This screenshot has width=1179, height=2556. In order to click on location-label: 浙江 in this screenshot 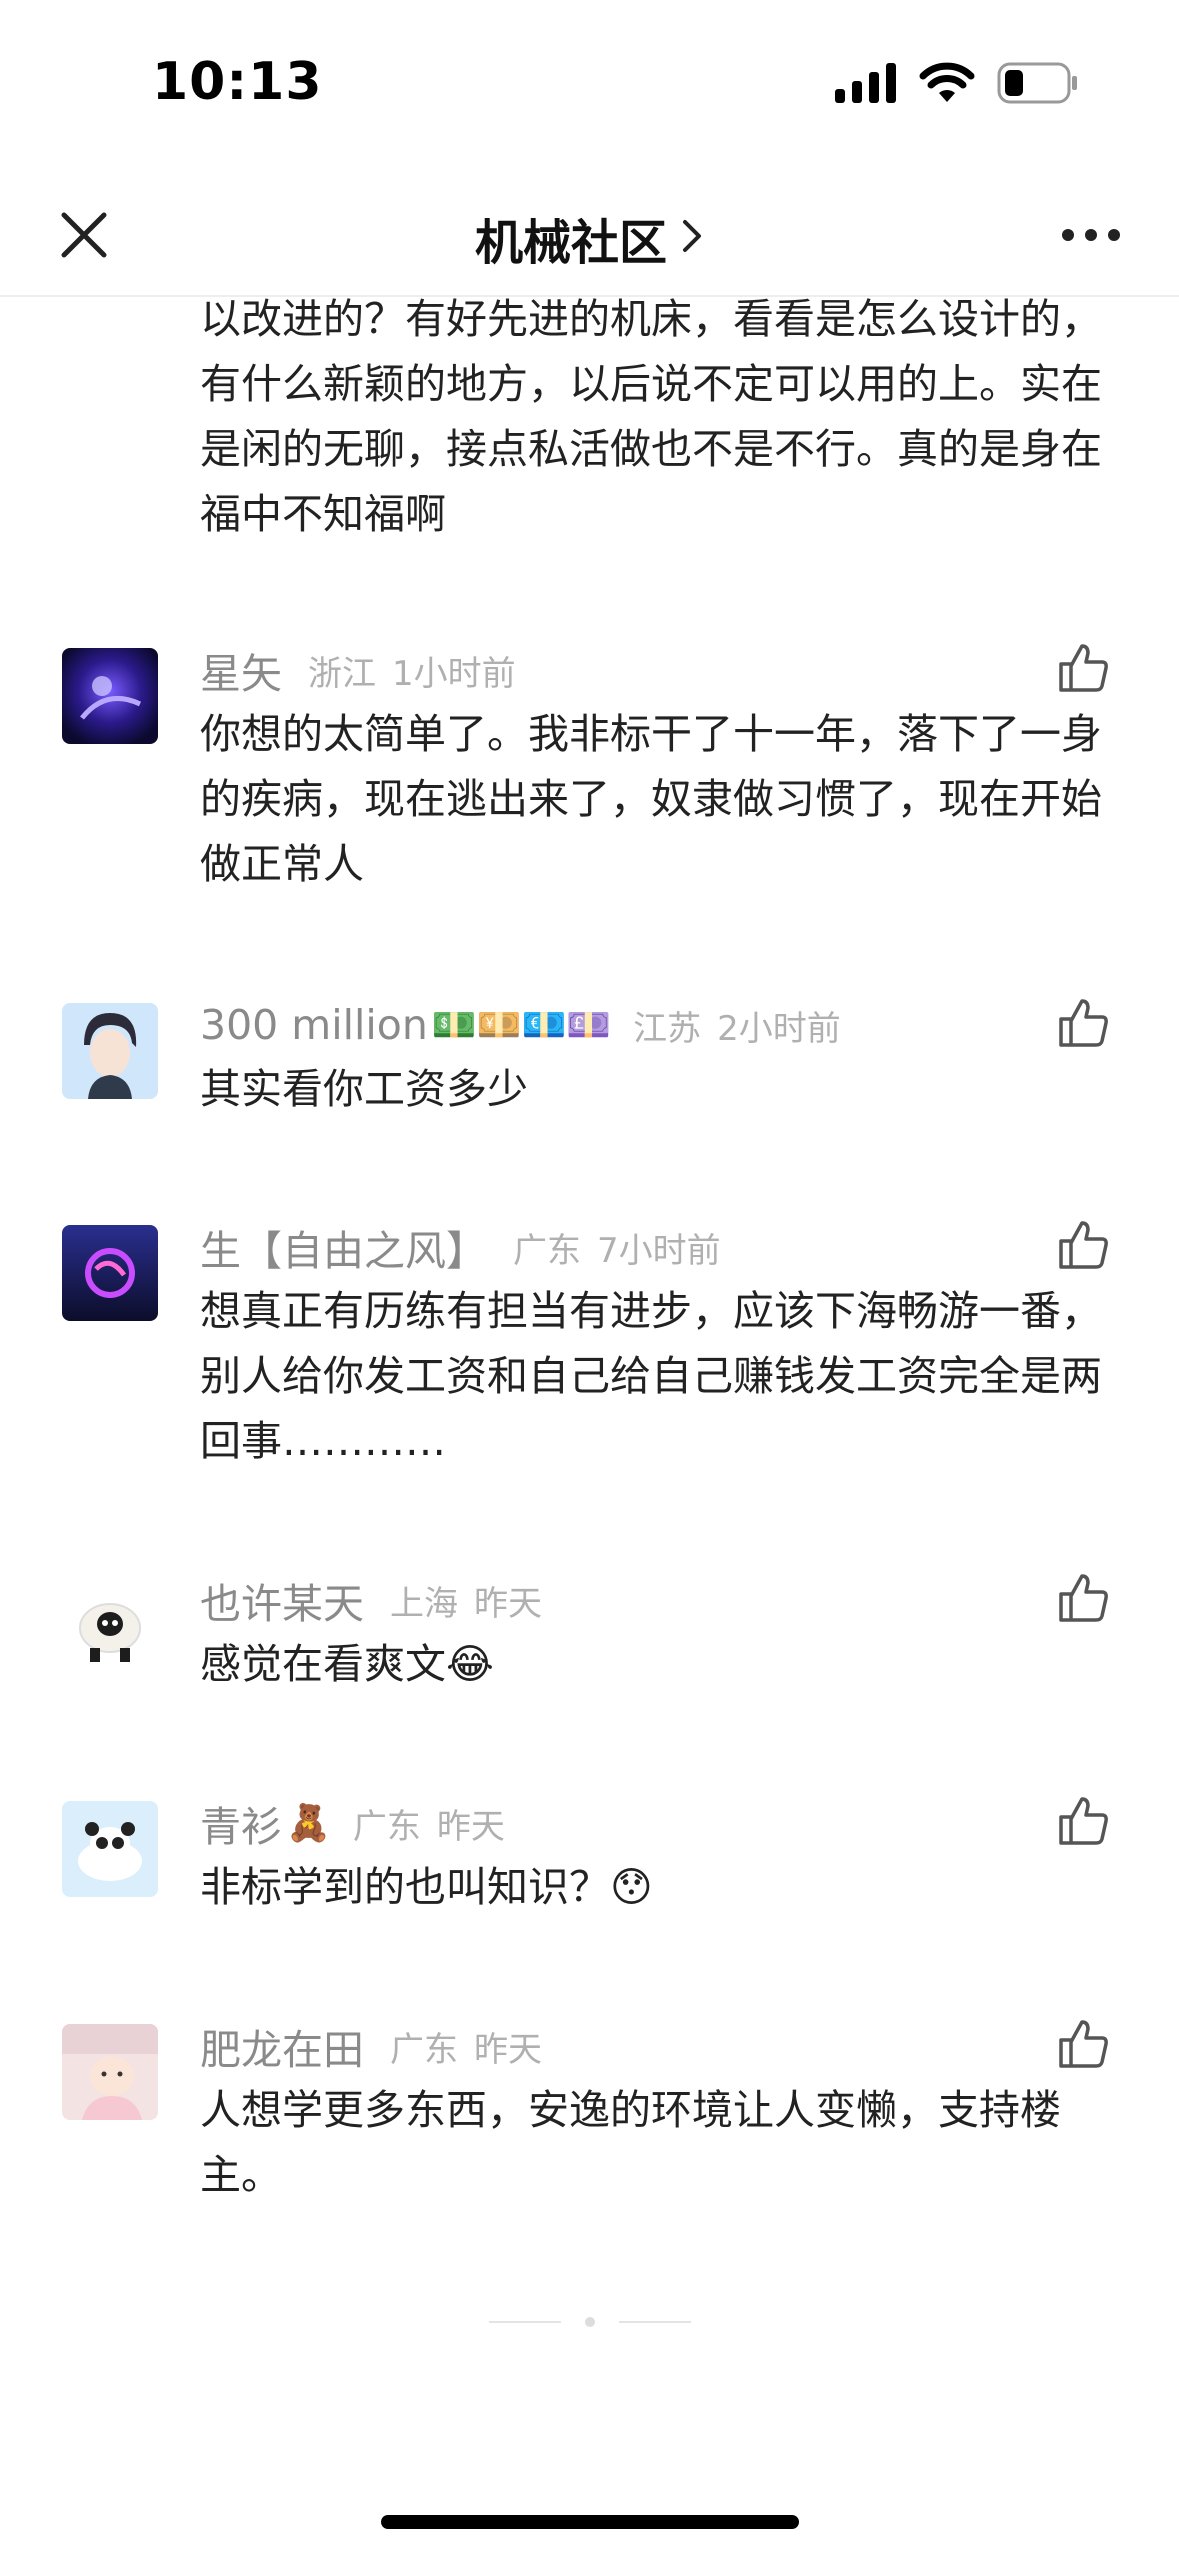, I will do `click(342, 673)`.